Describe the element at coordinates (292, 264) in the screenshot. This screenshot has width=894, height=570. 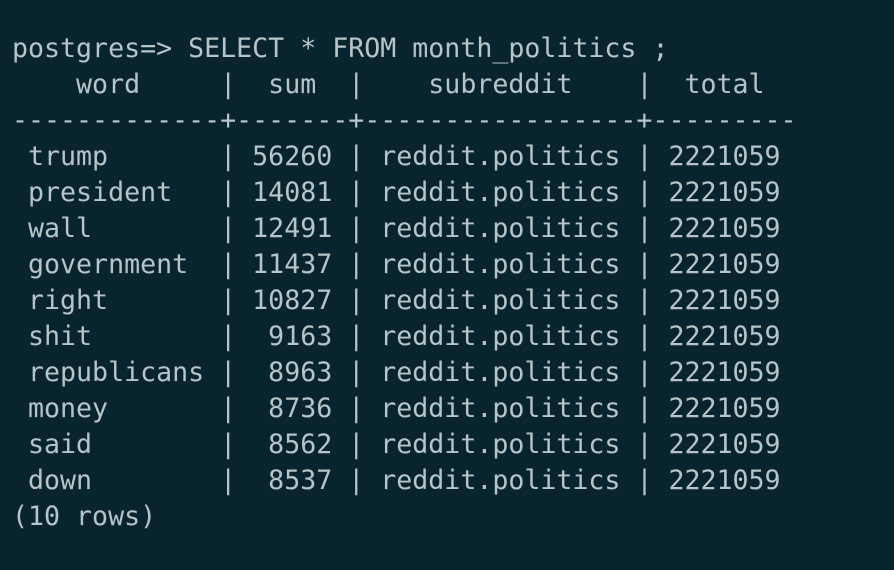
I see `cell-sum: 11437` at that location.